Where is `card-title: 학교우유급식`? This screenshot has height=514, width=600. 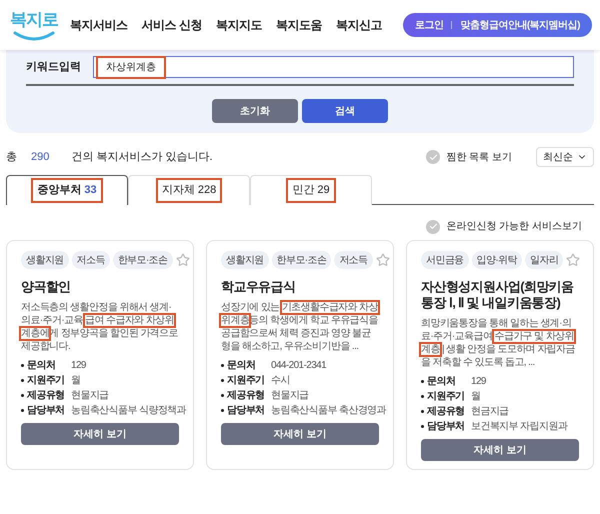 card-title: 학교우유급식 is located at coordinates (258, 287).